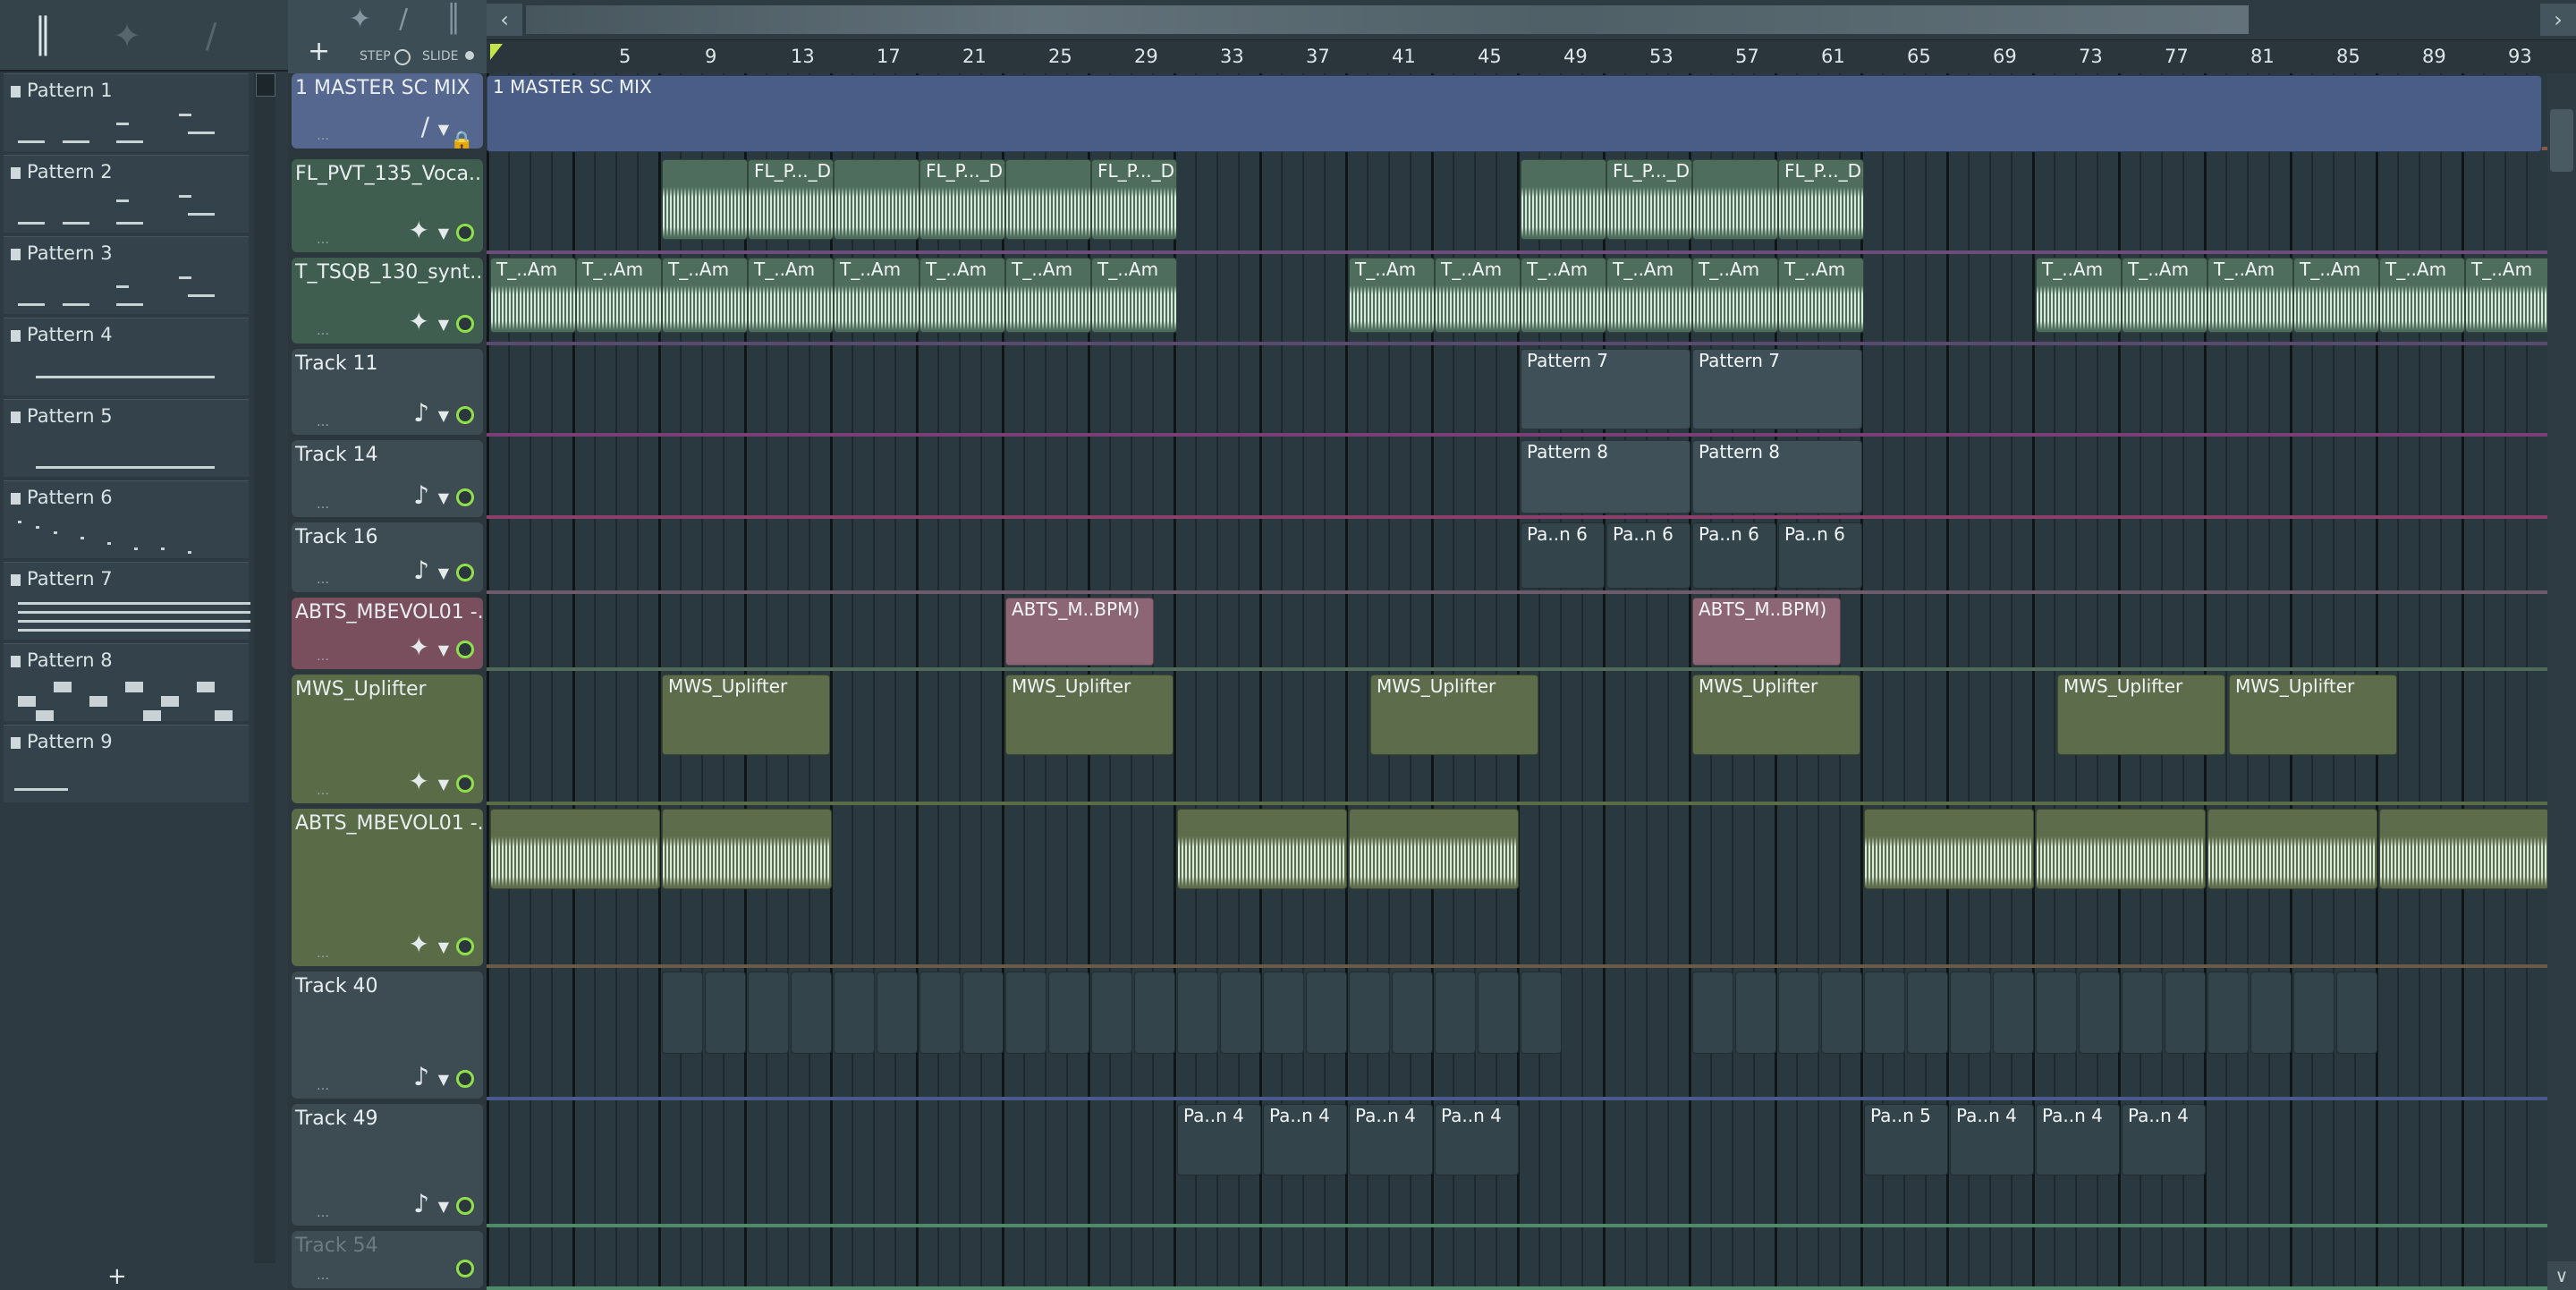 Image resolution: width=2576 pixels, height=1290 pixels. What do you see at coordinates (388, 174) in the screenshot?
I see `track-name: FL_PVT_135_Voca..` at bounding box center [388, 174].